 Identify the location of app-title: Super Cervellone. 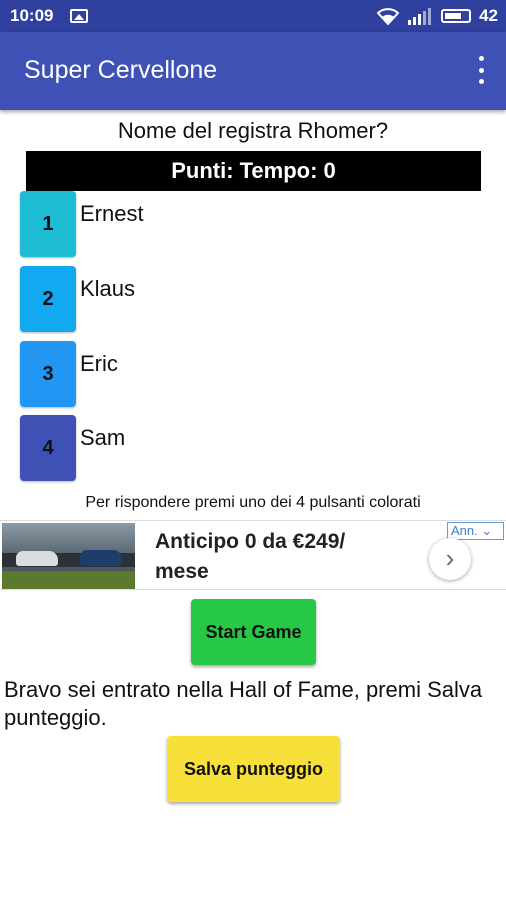
(121, 70).